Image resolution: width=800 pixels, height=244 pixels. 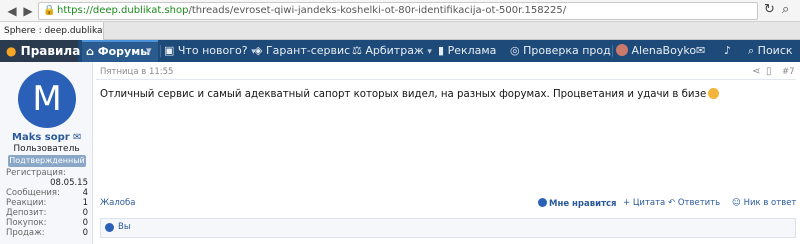 What do you see at coordinates (756, 71) in the screenshot?
I see `share-icon: ⋖` at bounding box center [756, 71].